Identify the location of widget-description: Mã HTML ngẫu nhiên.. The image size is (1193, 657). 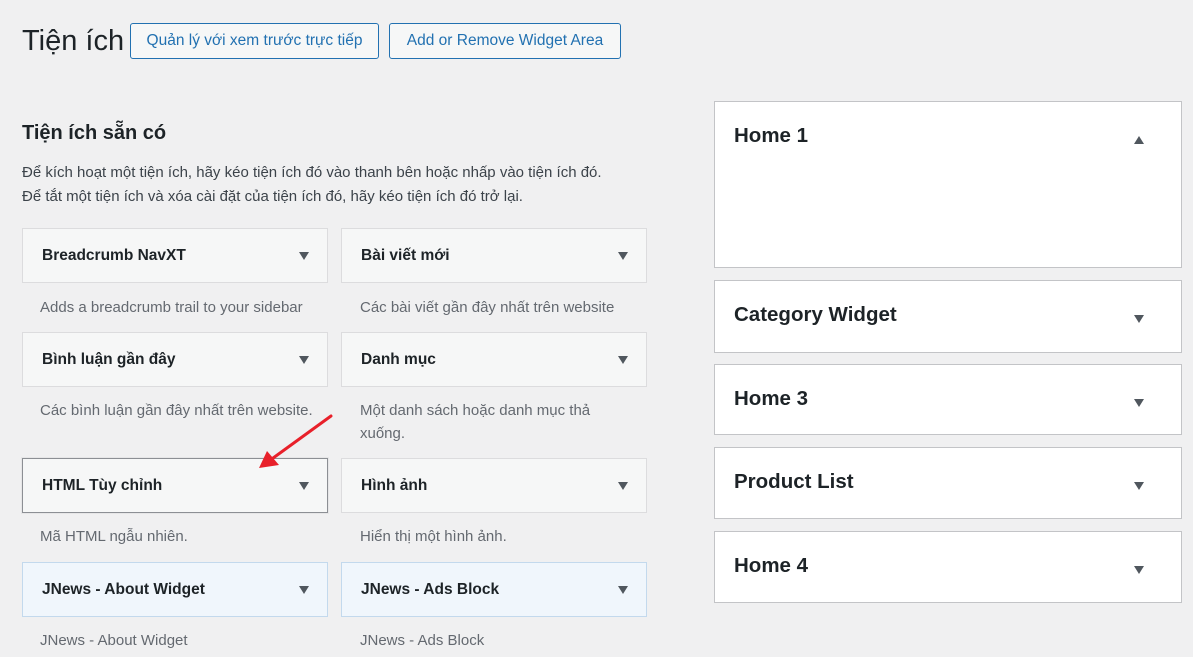
(114, 536).